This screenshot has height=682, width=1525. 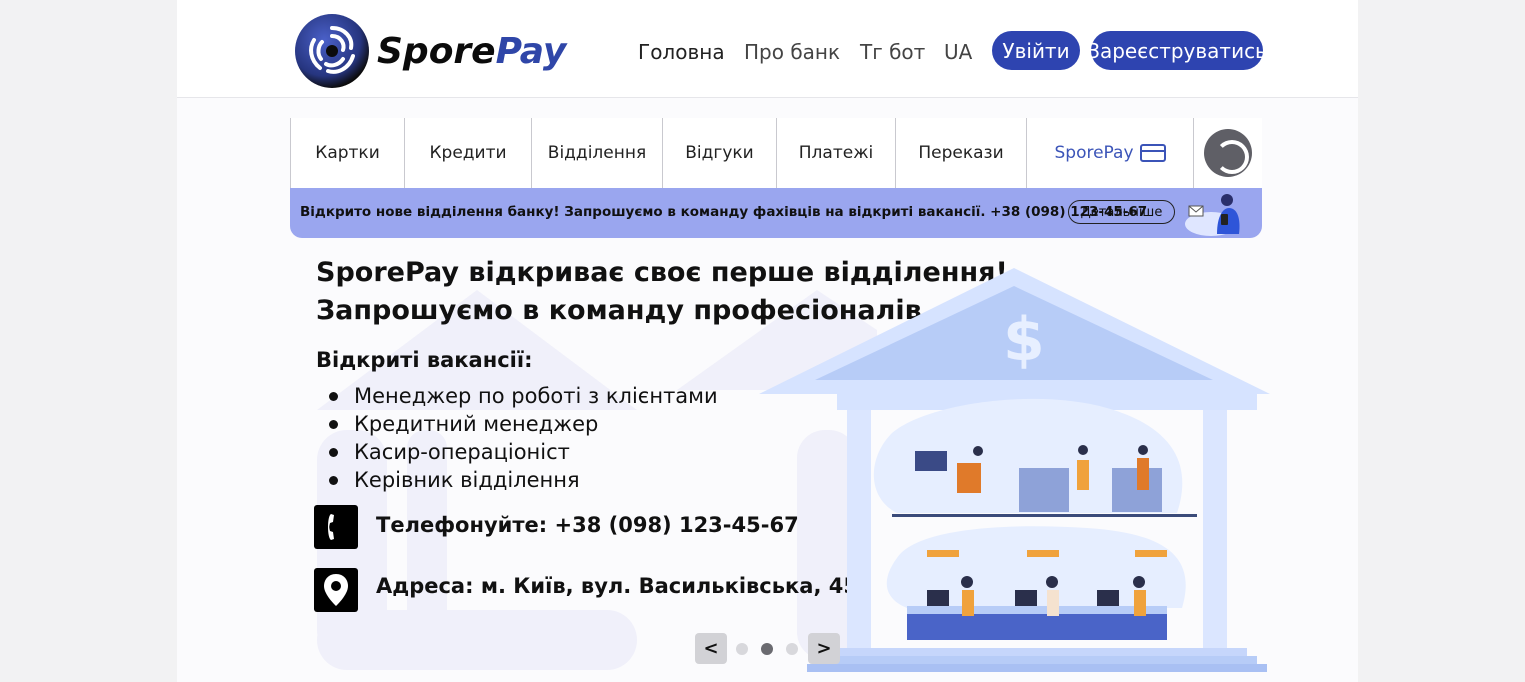 I want to click on woman-with-phone-illustration-icon, so click(x=1212, y=215).